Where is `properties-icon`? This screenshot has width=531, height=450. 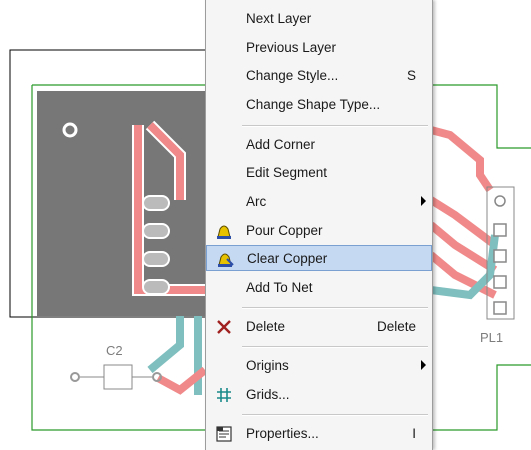 properties-icon is located at coordinates (224, 434).